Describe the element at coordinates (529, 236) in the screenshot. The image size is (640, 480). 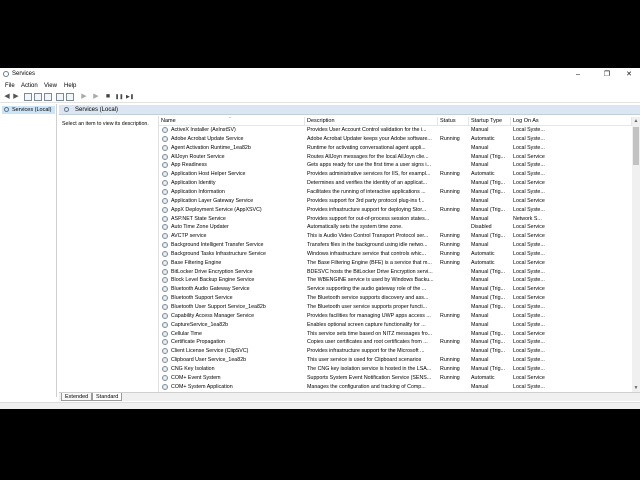
I see `service-log-on-as: Local Service` at that location.